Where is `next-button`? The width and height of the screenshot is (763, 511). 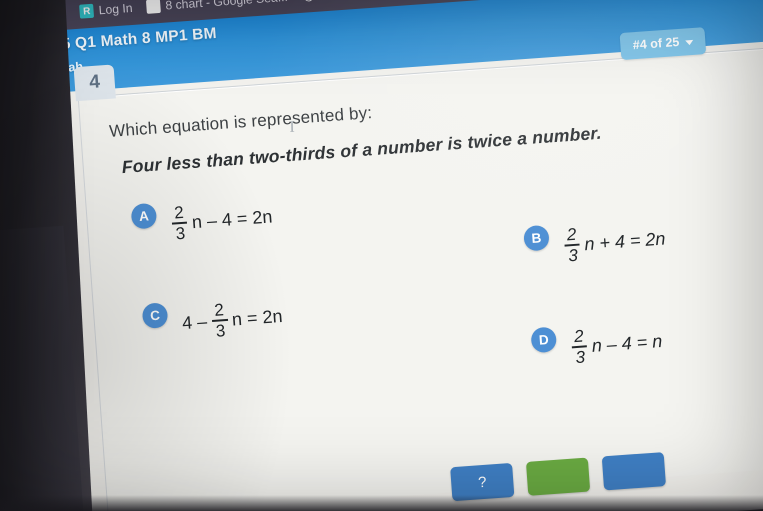 next-button is located at coordinates (634, 471).